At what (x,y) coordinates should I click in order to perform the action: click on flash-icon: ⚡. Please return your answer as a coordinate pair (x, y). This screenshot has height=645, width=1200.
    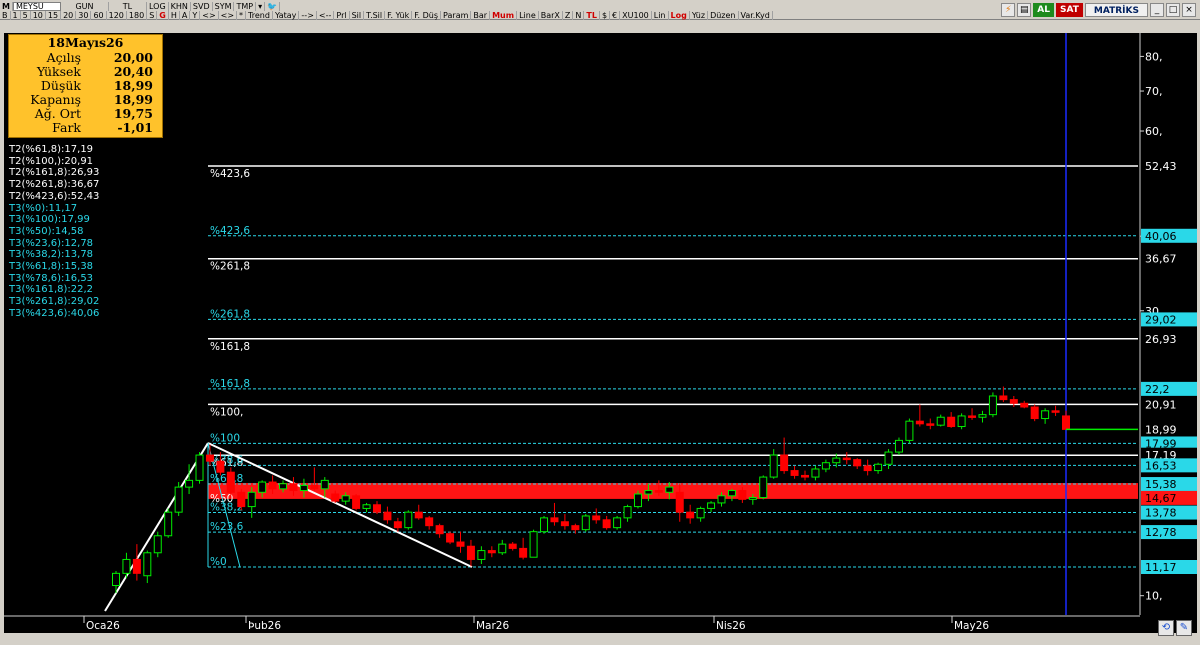
    Looking at the image, I should click on (1008, 10).